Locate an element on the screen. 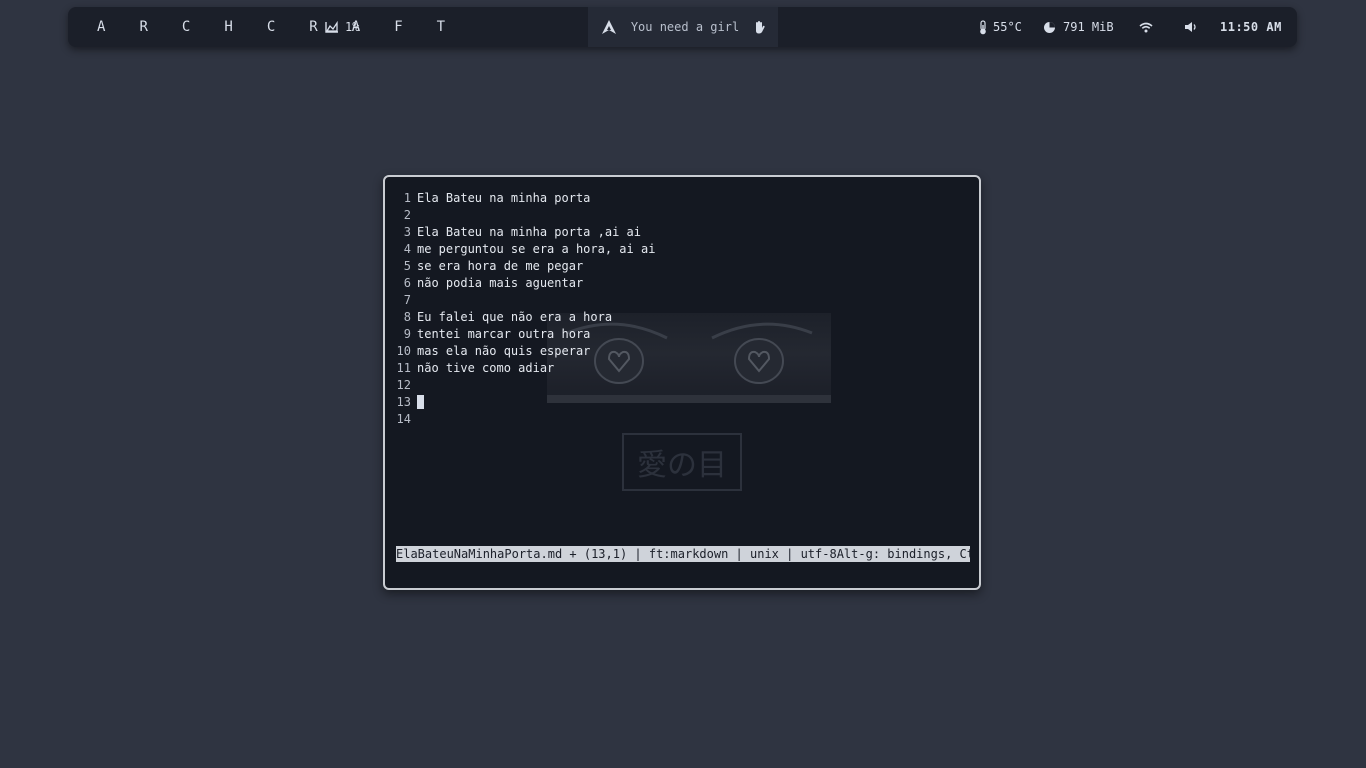 The width and height of the screenshot is (1366, 768). editor-line: 3 Ela Bateu na minha porta ,ai ai is located at coordinates (525, 232).